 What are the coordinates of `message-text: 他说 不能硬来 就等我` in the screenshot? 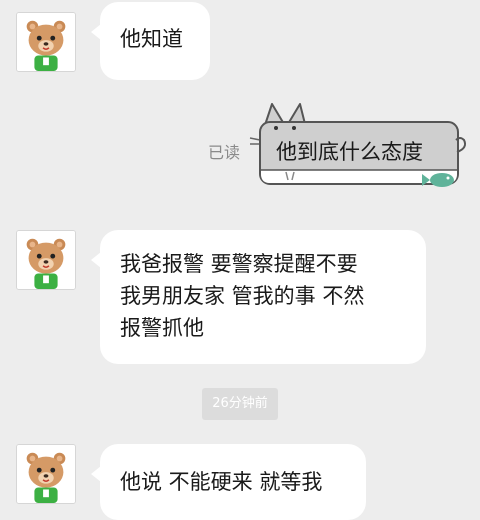 It's located at (221, 482).